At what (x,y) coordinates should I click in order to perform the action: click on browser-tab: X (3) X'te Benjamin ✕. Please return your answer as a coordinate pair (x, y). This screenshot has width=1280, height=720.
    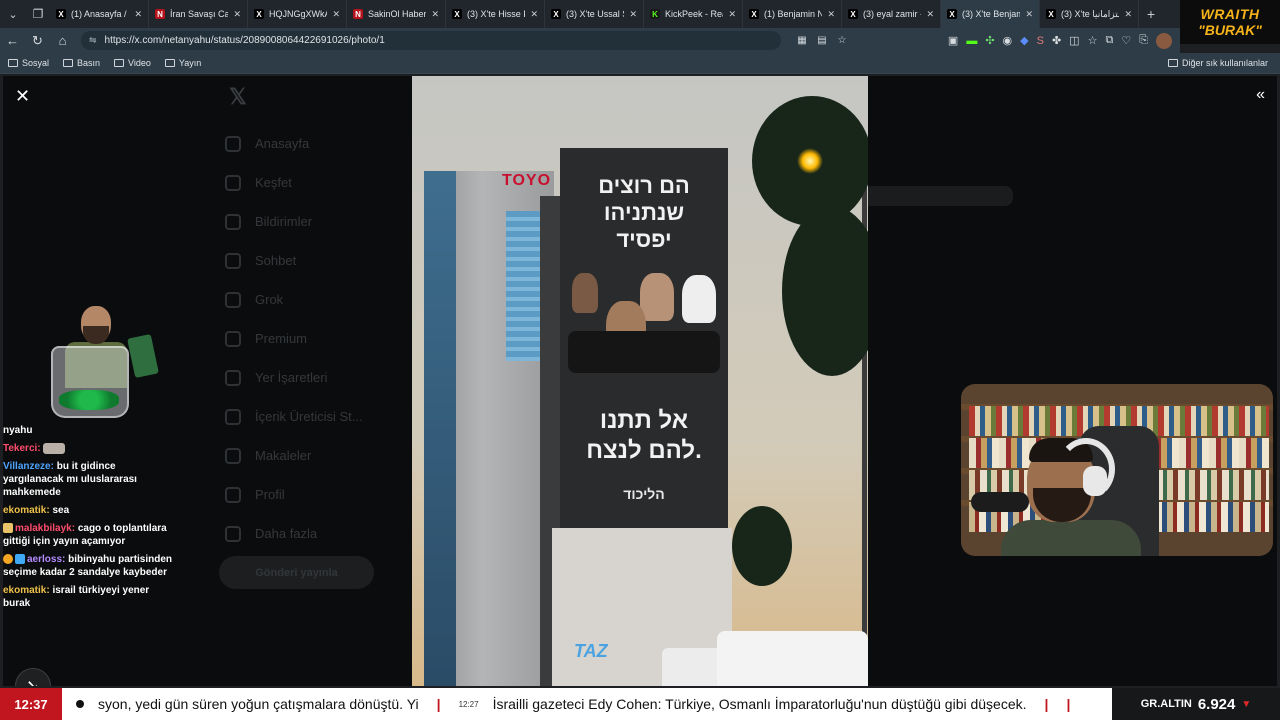
    Looking at the image, I should click on (990, 14).